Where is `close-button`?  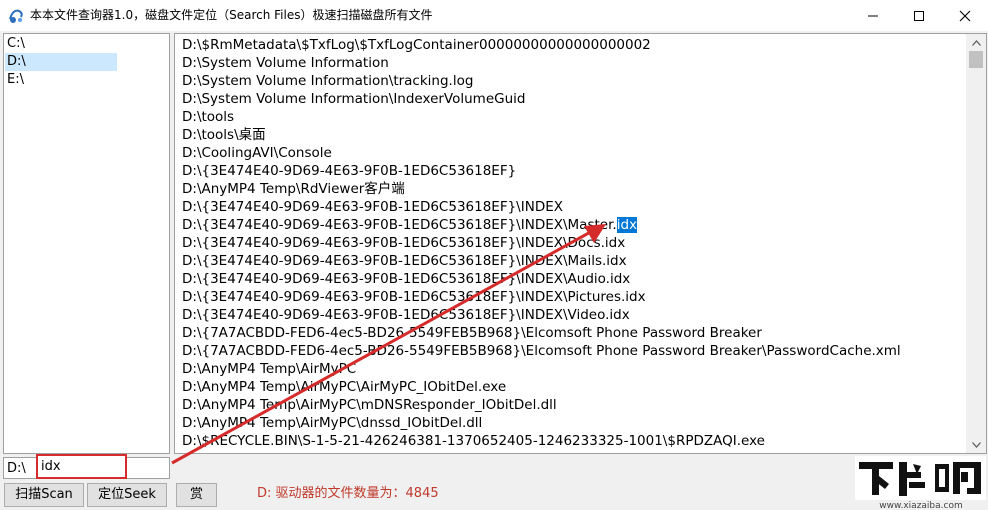
close-button is located at coordinates (965, 15).